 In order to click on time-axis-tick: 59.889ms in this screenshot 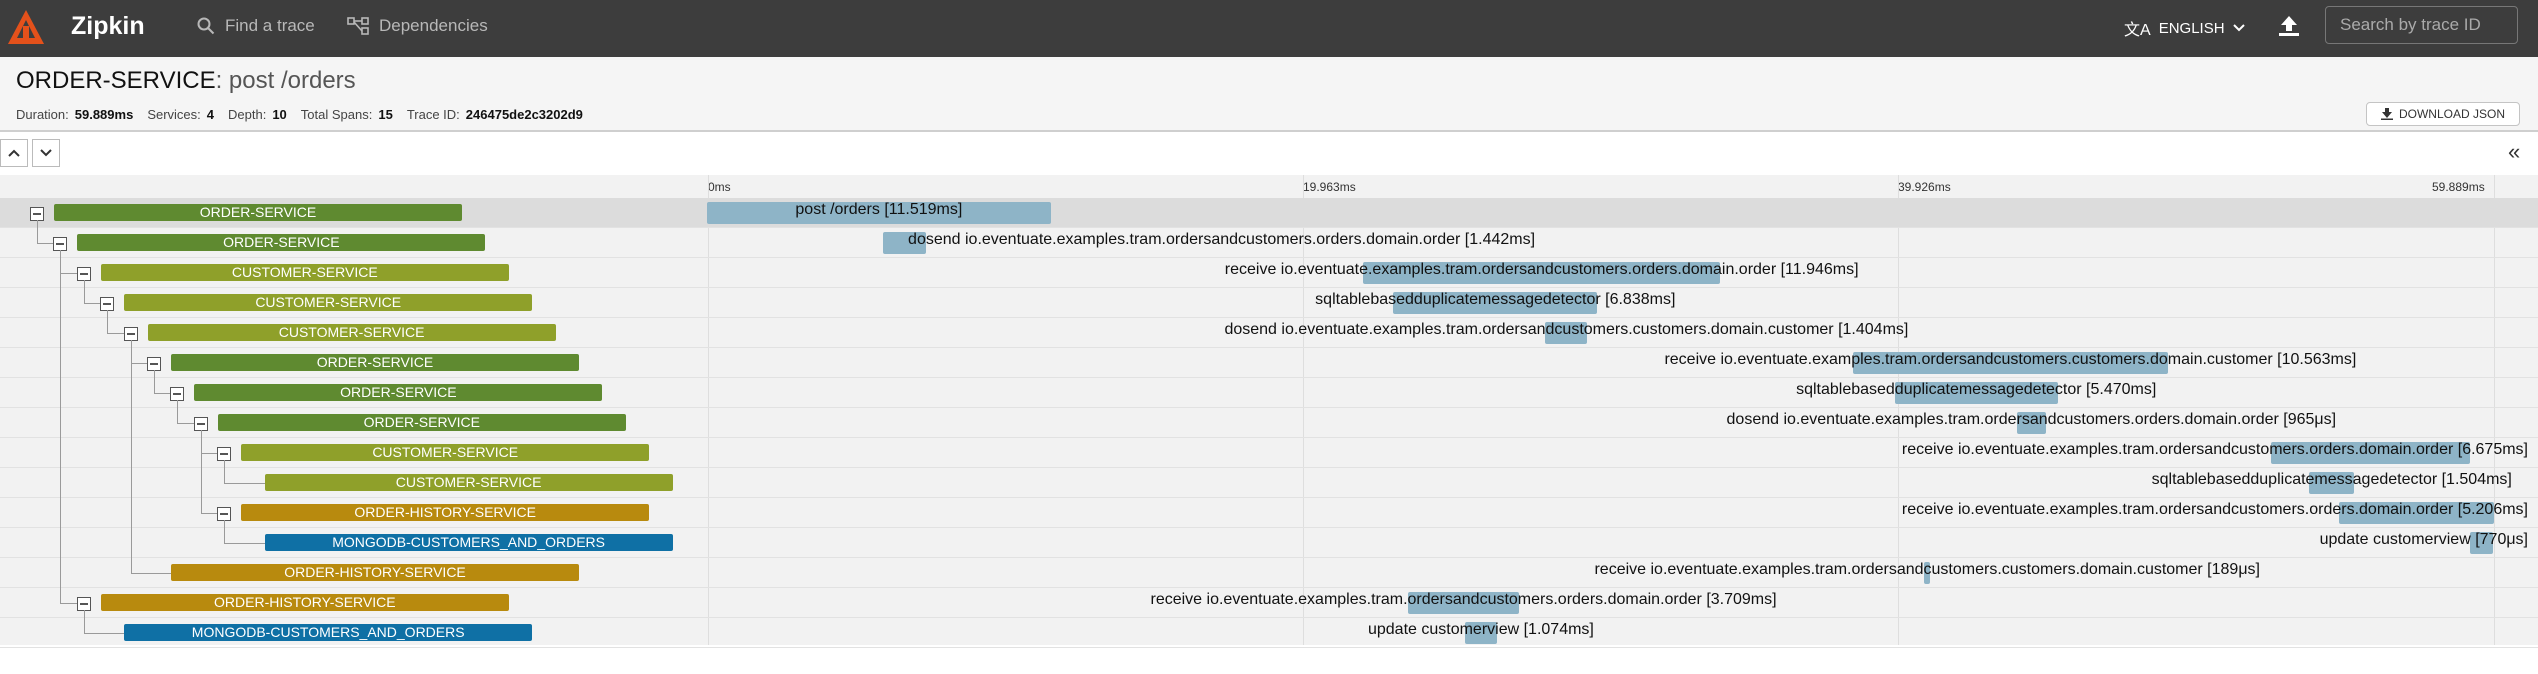, I will do `click(2458, 187)`.